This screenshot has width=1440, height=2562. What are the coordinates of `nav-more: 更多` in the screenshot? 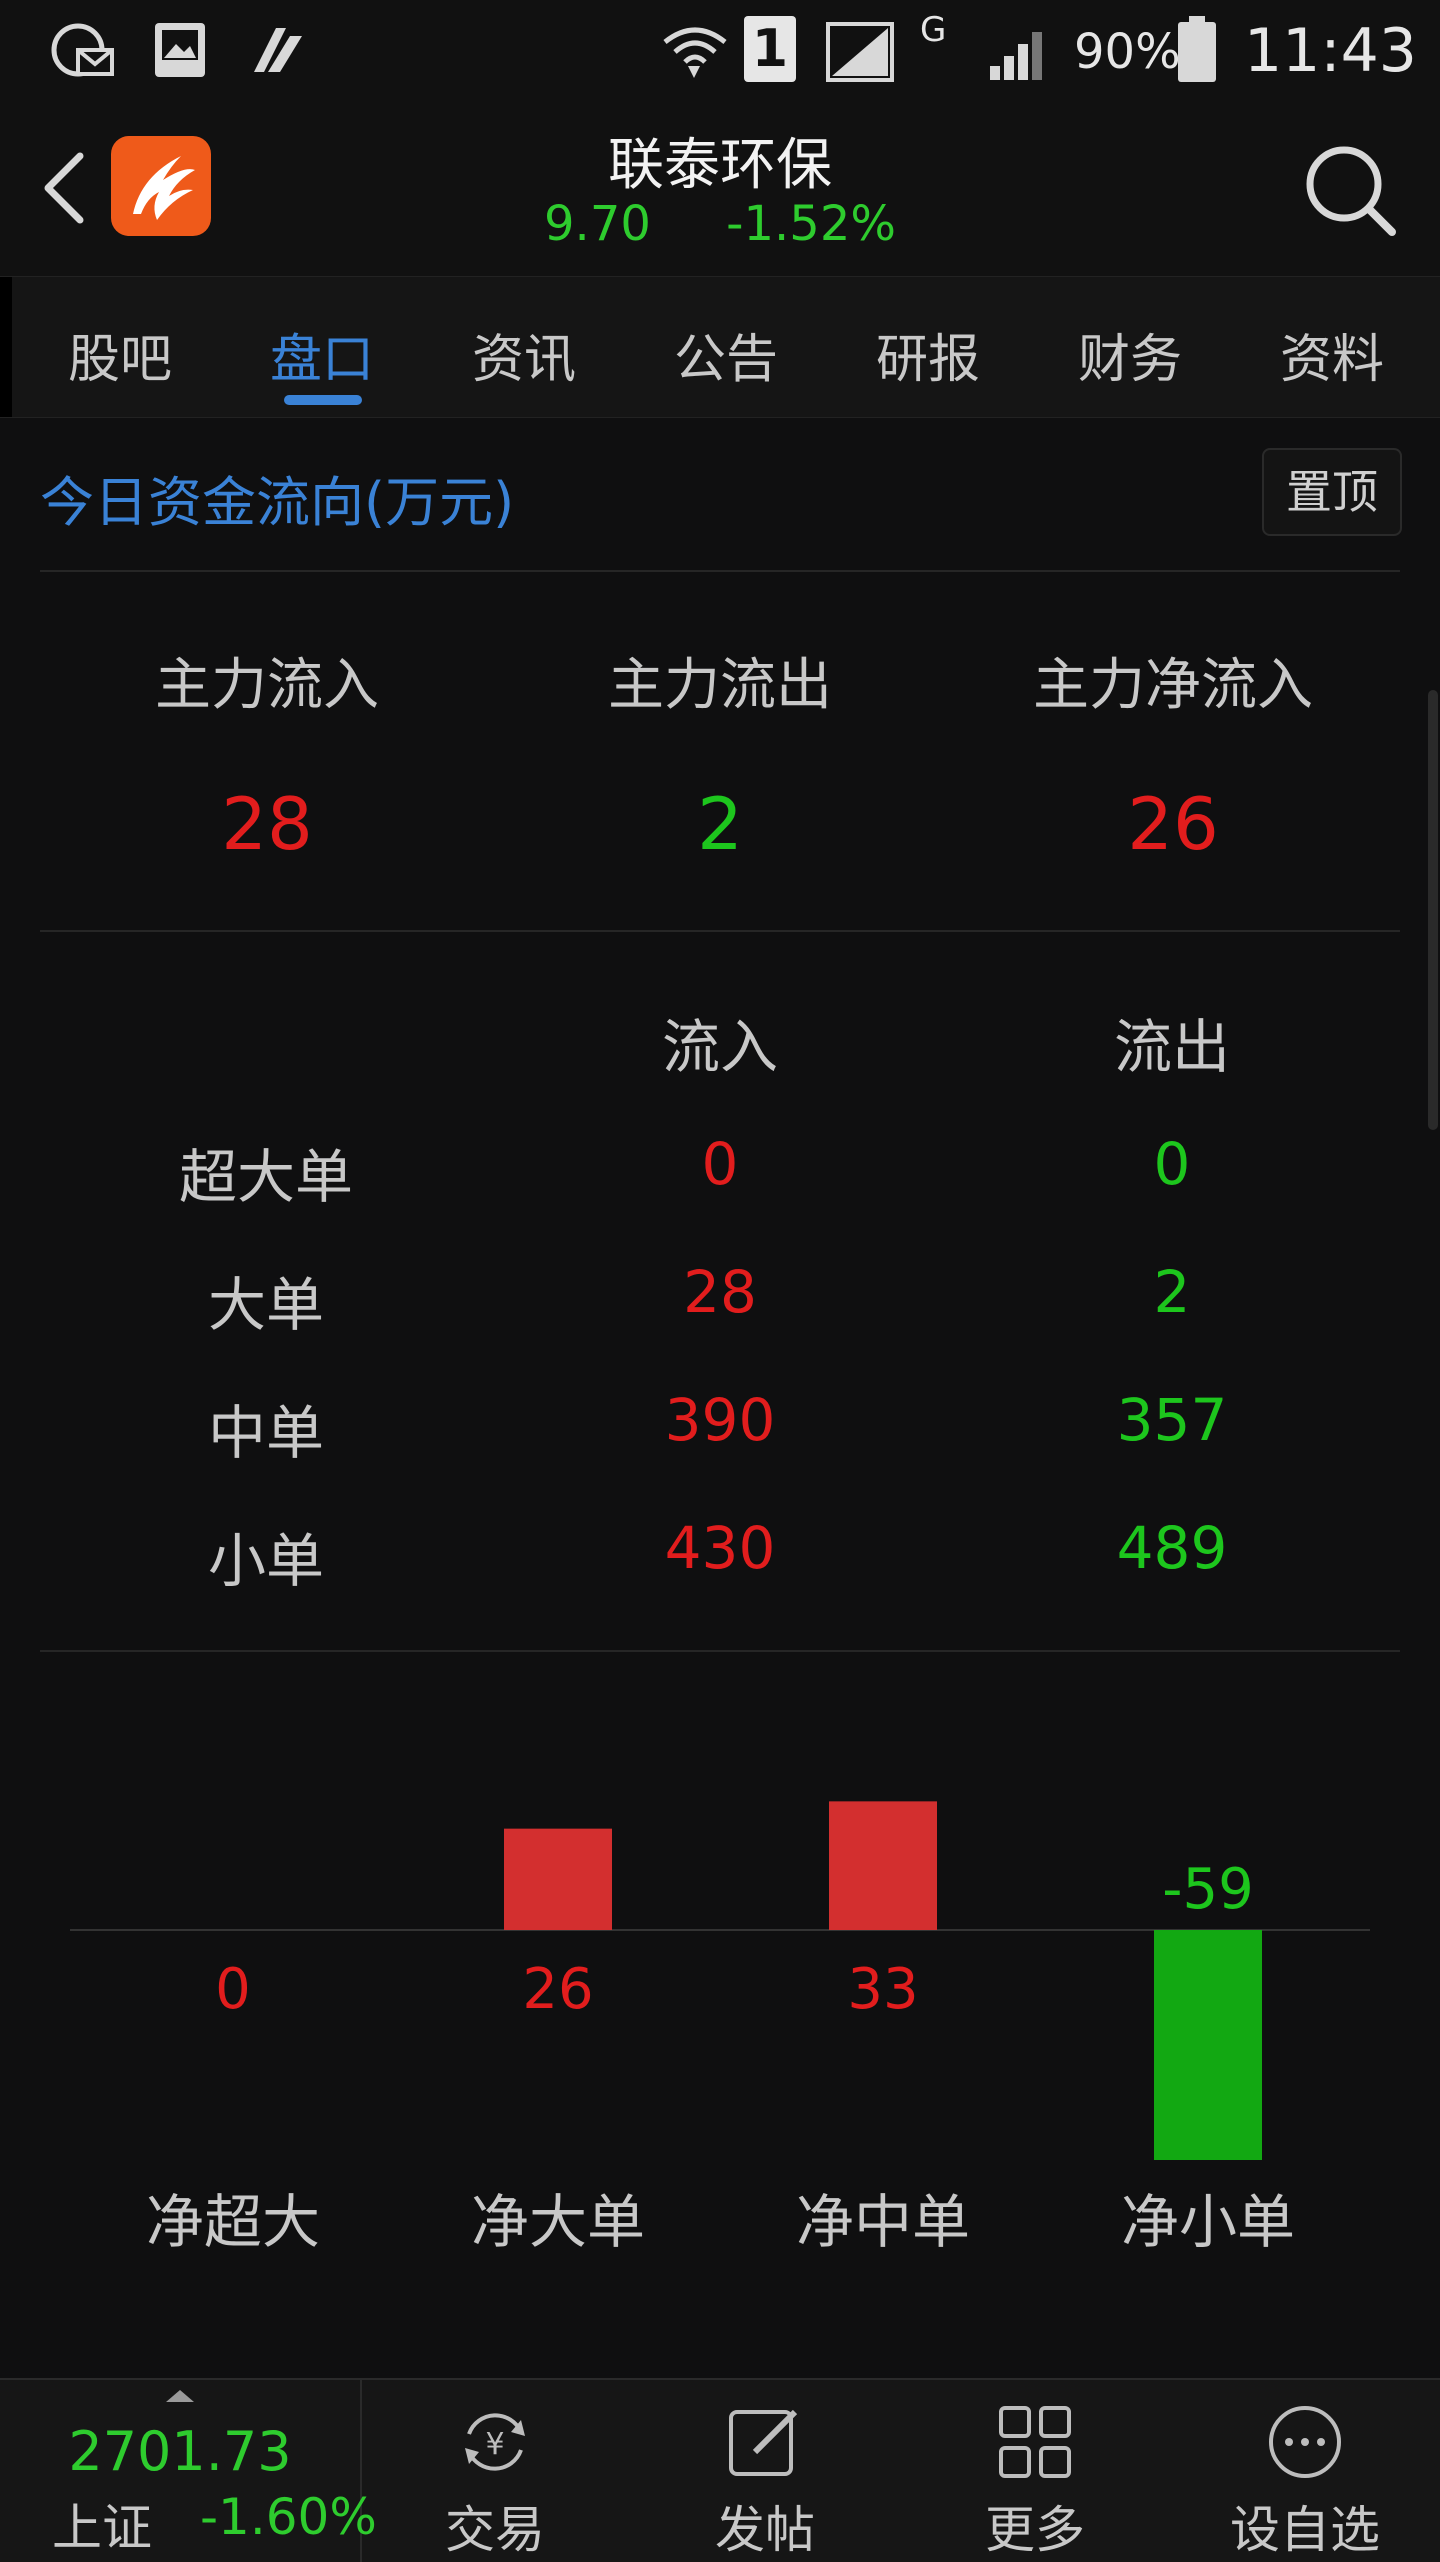 It's located at (1035, 2471).